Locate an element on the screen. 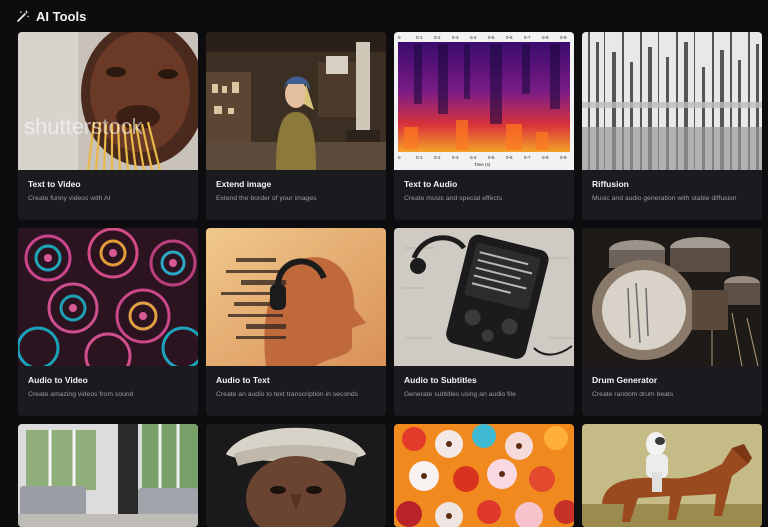  audio-to-text-thumbnail is located at coordinates (296, 297).